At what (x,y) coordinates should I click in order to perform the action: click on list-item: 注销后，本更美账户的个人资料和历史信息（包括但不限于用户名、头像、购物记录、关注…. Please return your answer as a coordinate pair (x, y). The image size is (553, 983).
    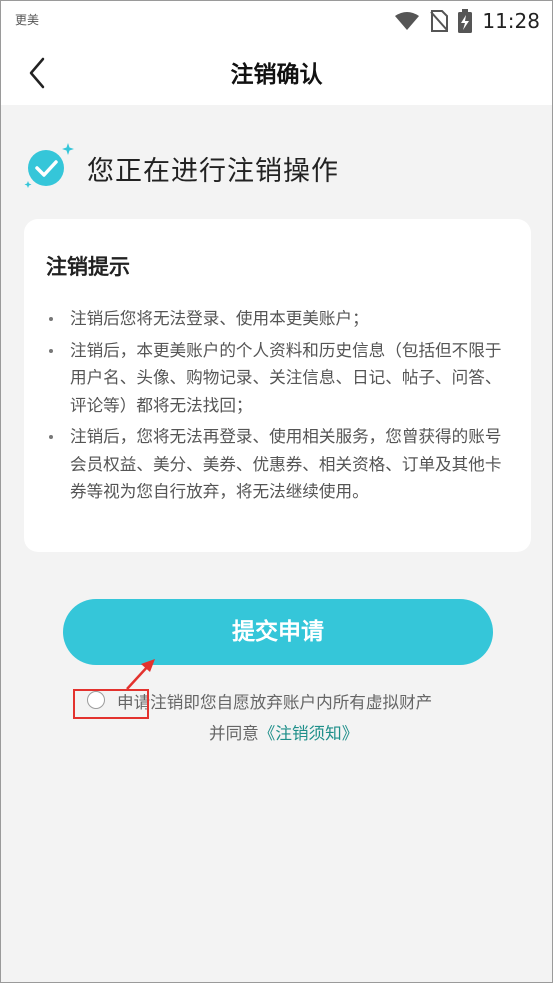
    Looking at the image, I should click on (281, 378).